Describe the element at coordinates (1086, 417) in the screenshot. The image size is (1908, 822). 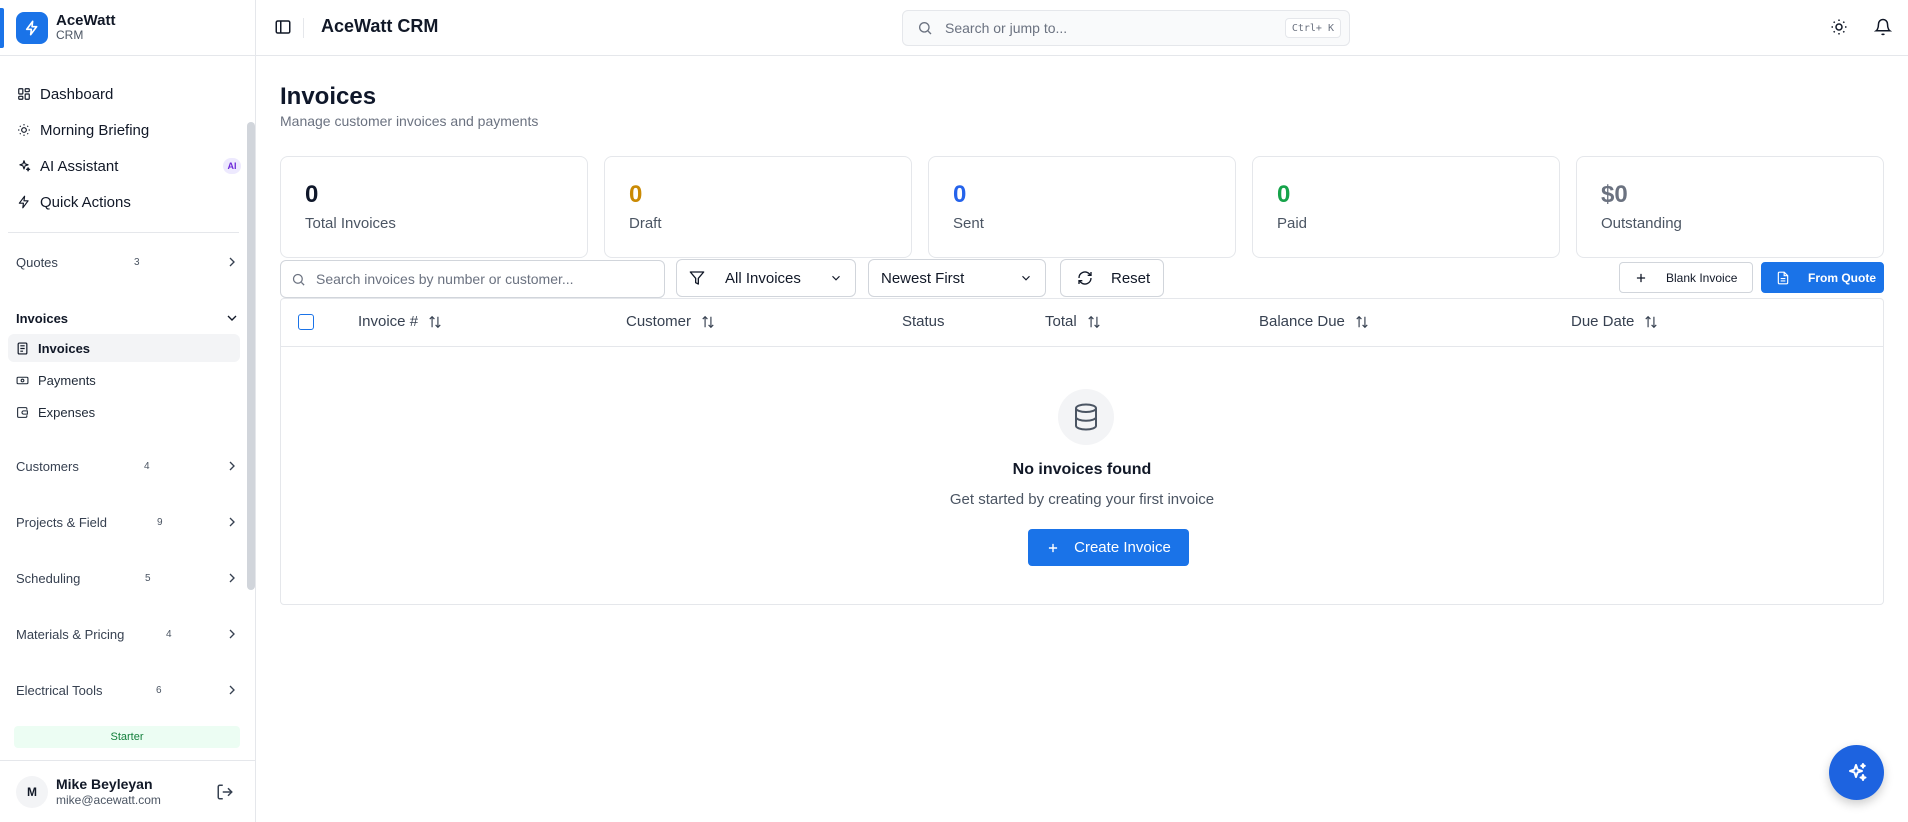
I see `database-icon` at that location.